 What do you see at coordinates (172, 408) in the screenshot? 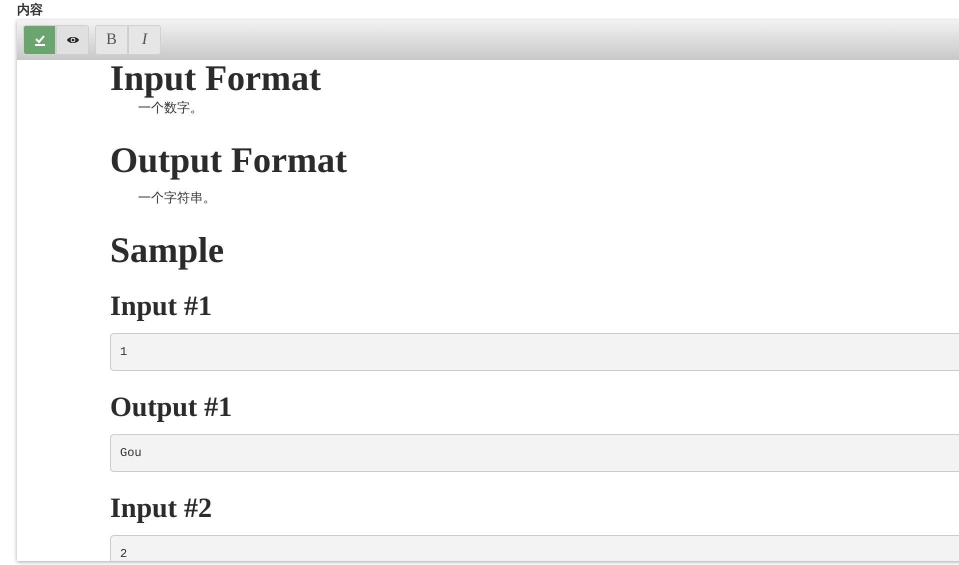
I see `heading: Output #1` at bounding box center [172, 408].